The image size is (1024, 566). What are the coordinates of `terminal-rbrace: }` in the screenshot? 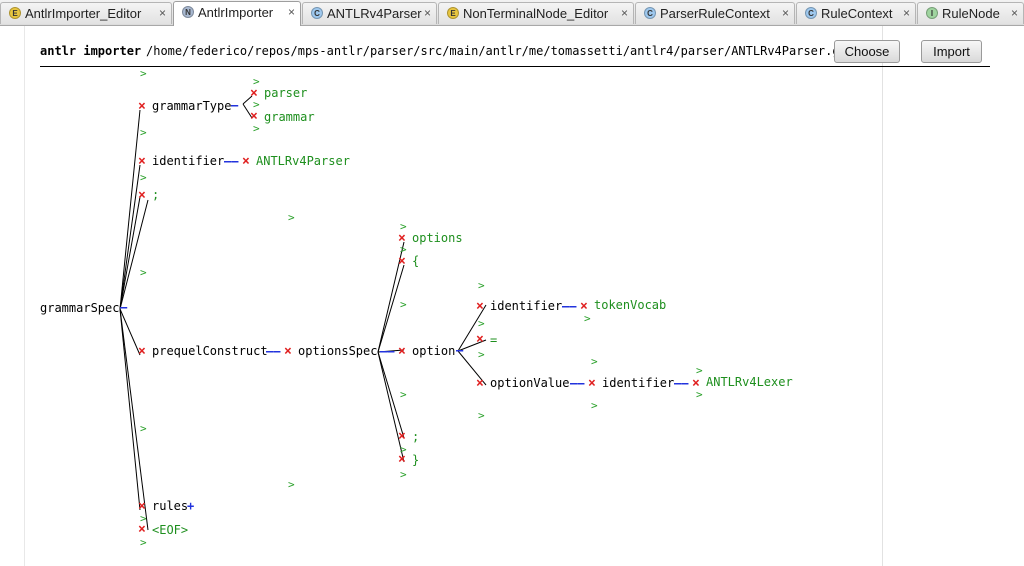 It's located at (415, 460).